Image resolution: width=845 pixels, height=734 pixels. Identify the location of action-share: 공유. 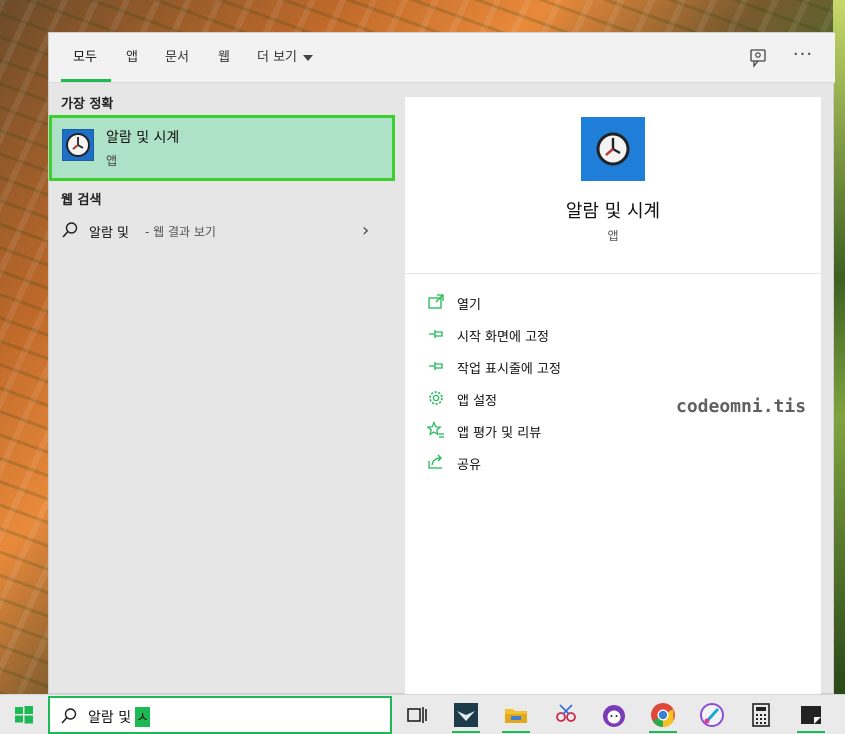
(577, 463).